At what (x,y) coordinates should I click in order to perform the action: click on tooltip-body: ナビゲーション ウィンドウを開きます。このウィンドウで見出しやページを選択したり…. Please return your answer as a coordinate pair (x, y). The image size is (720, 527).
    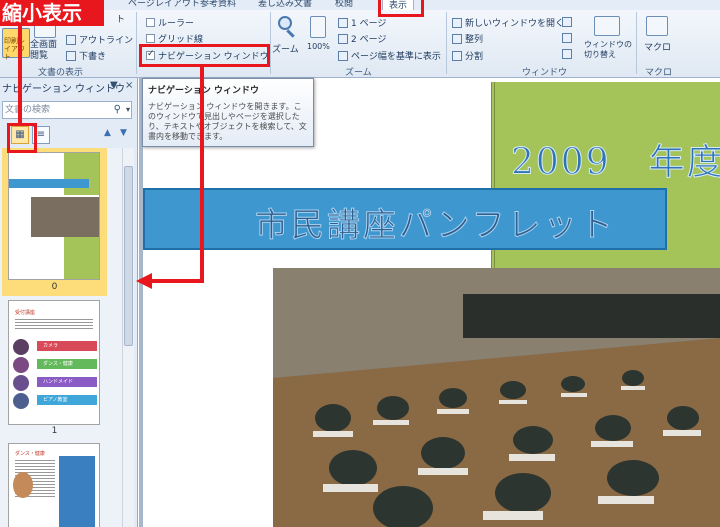
    Looking at the image, I should click on (227, 121).